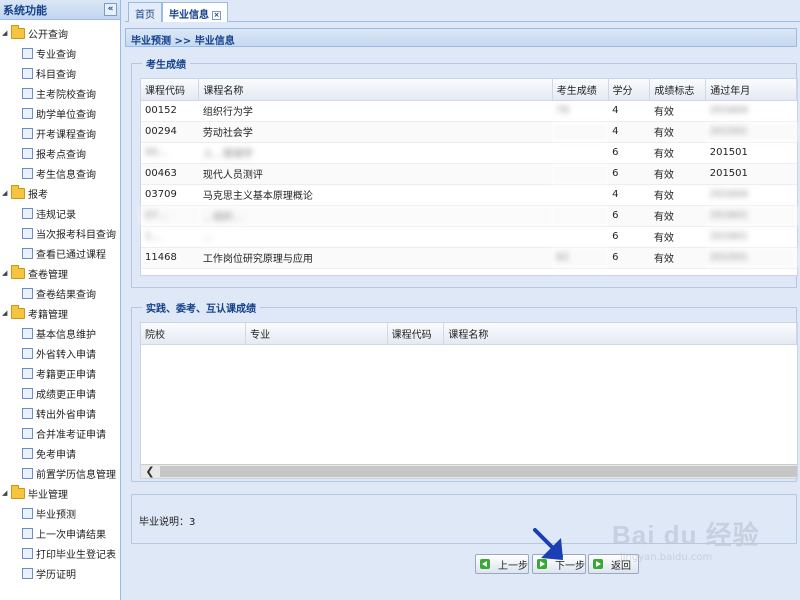 This screenshot has width=800, height=600. I want to click on sidebar-group: ◢ 考籍管理, so click(60, 313).